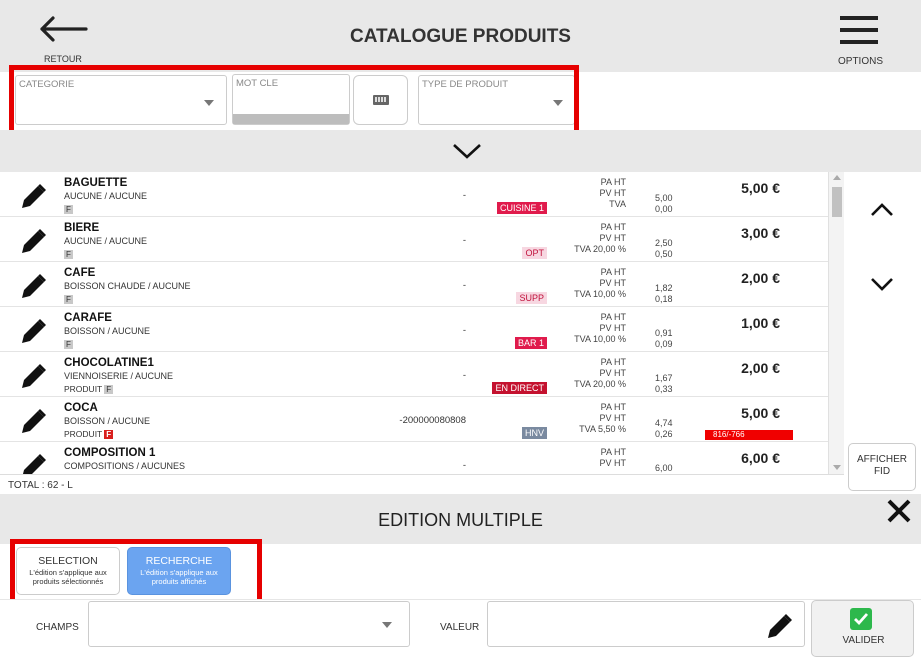 This screenshot has height=662, width=921. What do you see at coordinates (836, 323) in the screenshot?
I see `list-scrollbar` at bounding box center [836, 323].